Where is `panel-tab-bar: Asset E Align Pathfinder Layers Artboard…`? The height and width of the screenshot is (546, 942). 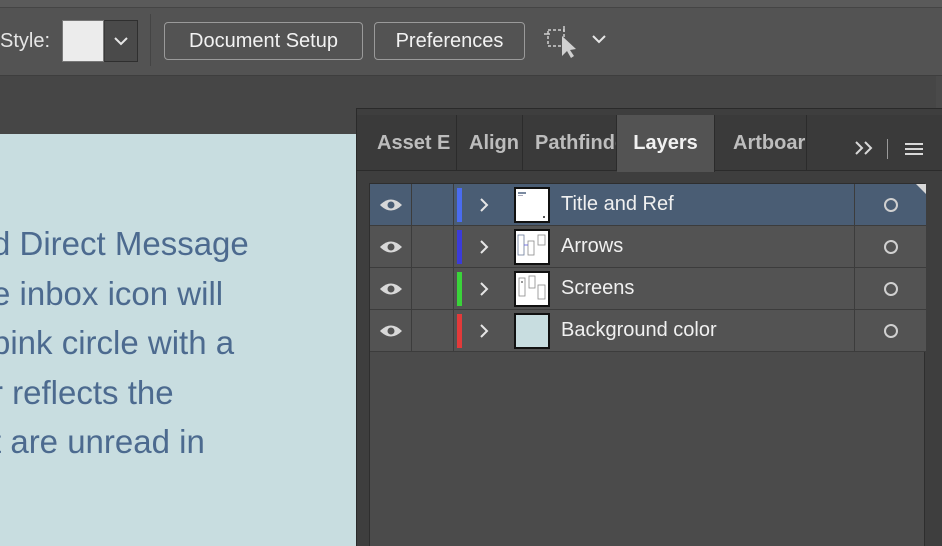 panel-tab-bar: Asset E Align Pathfinder Layers Artboard… is located at coordinates (649, 143).